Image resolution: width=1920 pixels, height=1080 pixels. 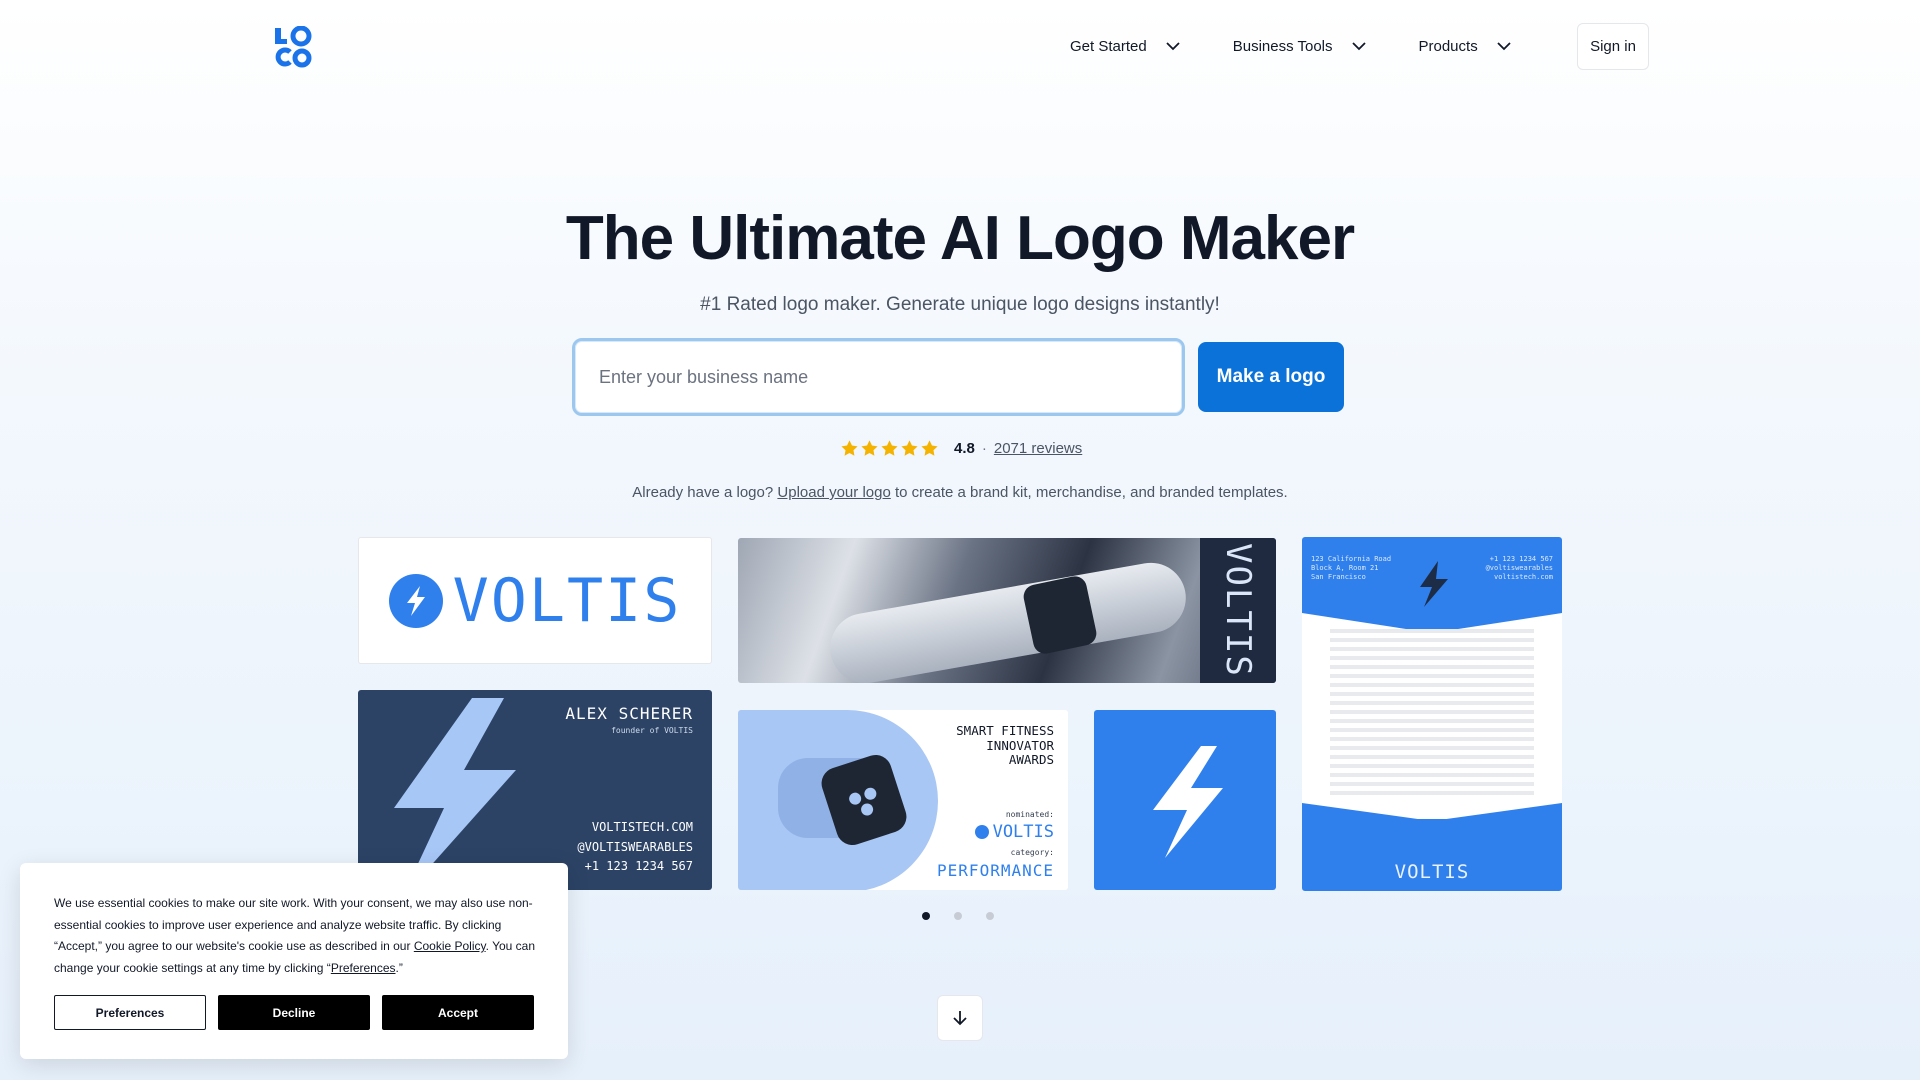 What do you see at coordinates (1448, 46) in the screenshot?
I see `nav-label: Products` at bounding box center [1448, 46].